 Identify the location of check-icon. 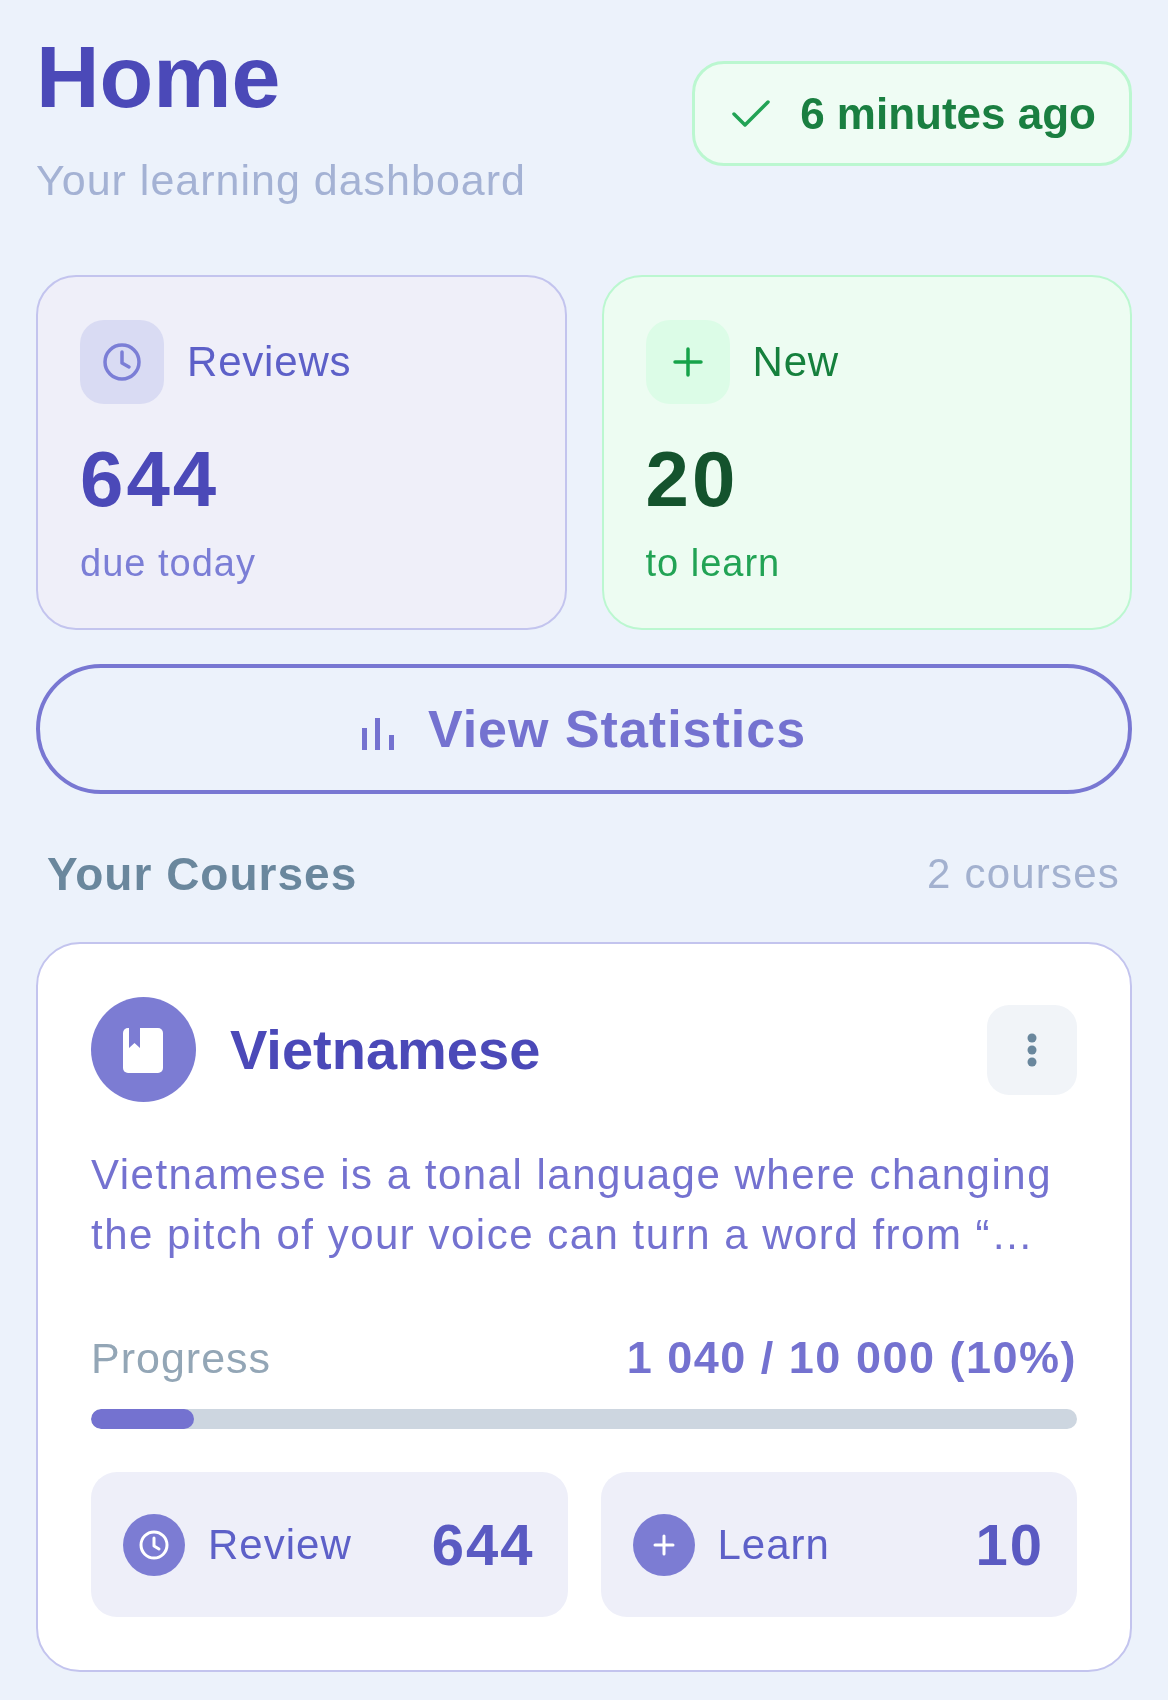
(751, 113).